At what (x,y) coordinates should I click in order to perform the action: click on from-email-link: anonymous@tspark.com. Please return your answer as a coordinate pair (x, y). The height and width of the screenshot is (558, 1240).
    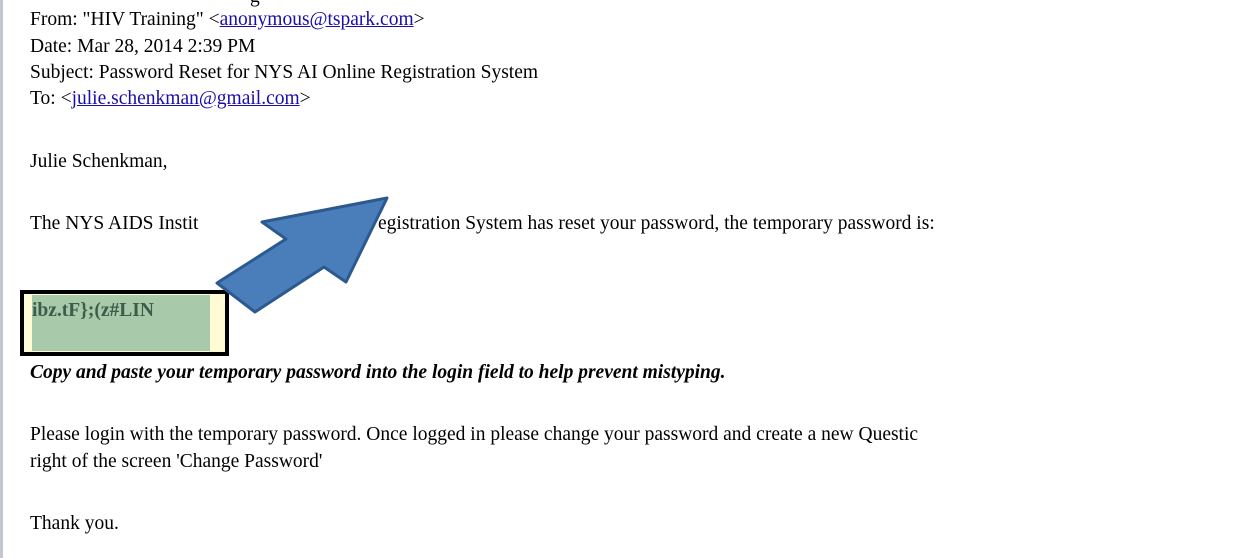
    Looking at the image, I should click on (317, 19).